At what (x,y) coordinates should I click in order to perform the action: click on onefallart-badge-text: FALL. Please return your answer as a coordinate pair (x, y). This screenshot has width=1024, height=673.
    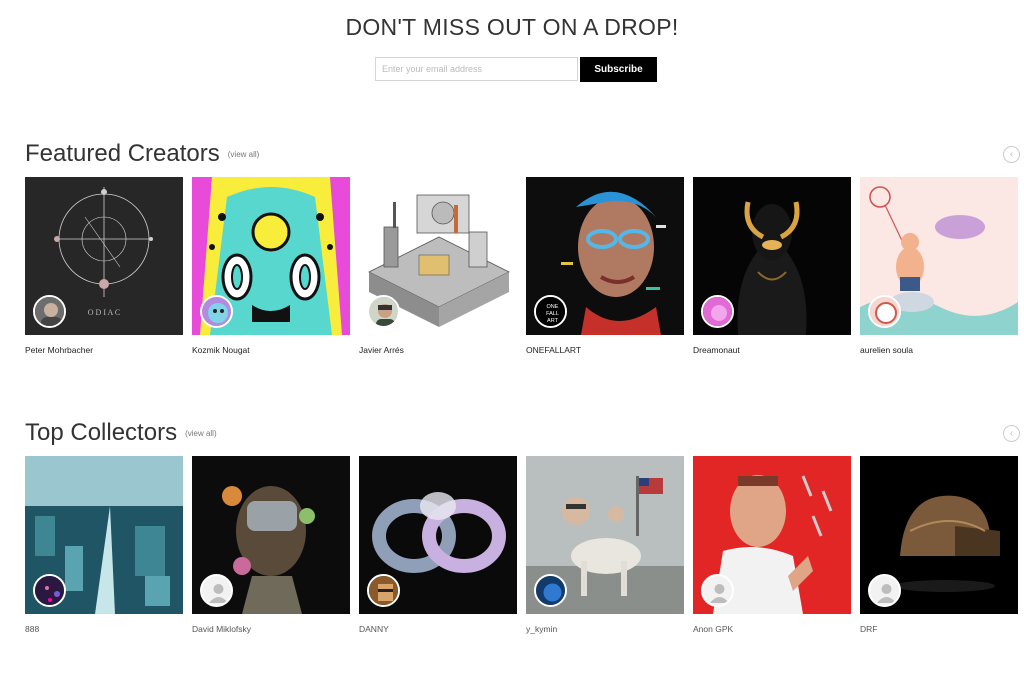
    Looking at the image, I should click on (552, 314).